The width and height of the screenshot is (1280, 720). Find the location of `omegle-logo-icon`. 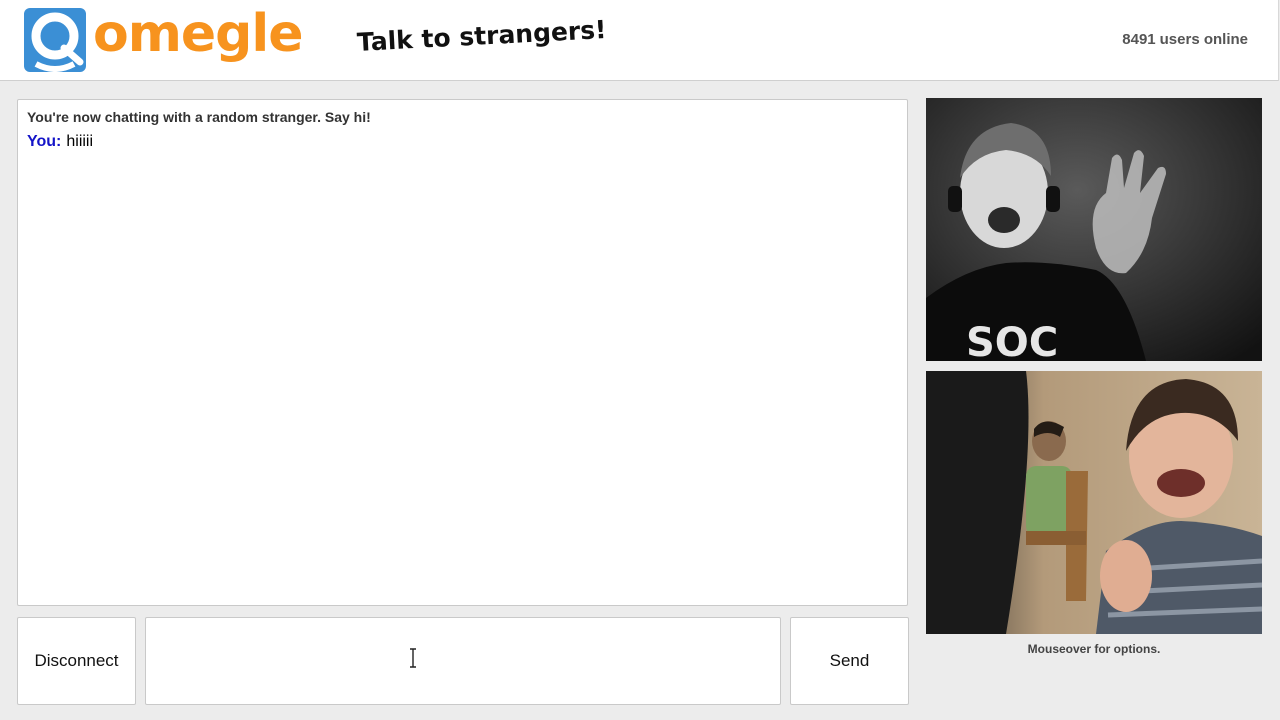

omegle-logo-icon is located at coordinates (55, 40).